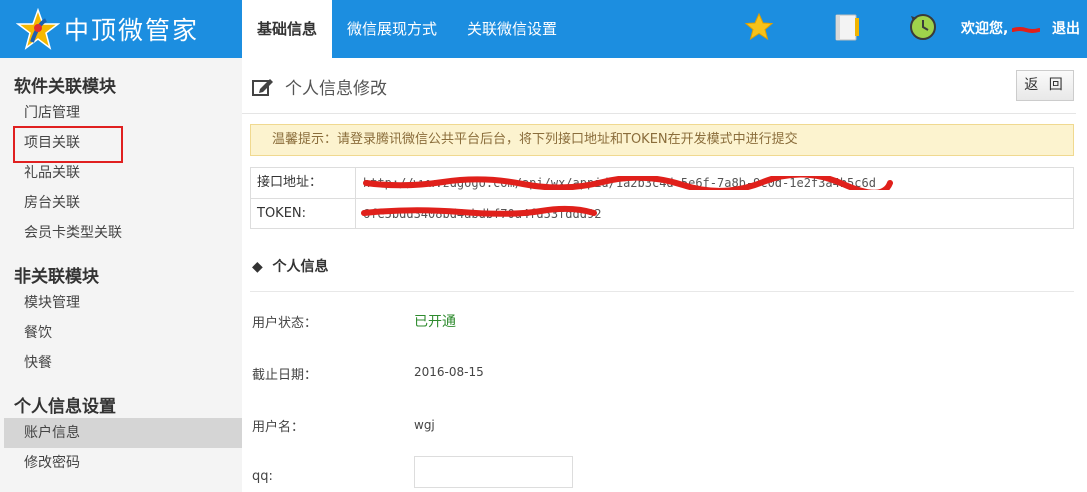 This screenshot has width=1087, height=492. What do you see at coordinates (303, 213) in the screenshot?
I see `interface-token-label: TOKEN:` at bounding box center [303, 213].